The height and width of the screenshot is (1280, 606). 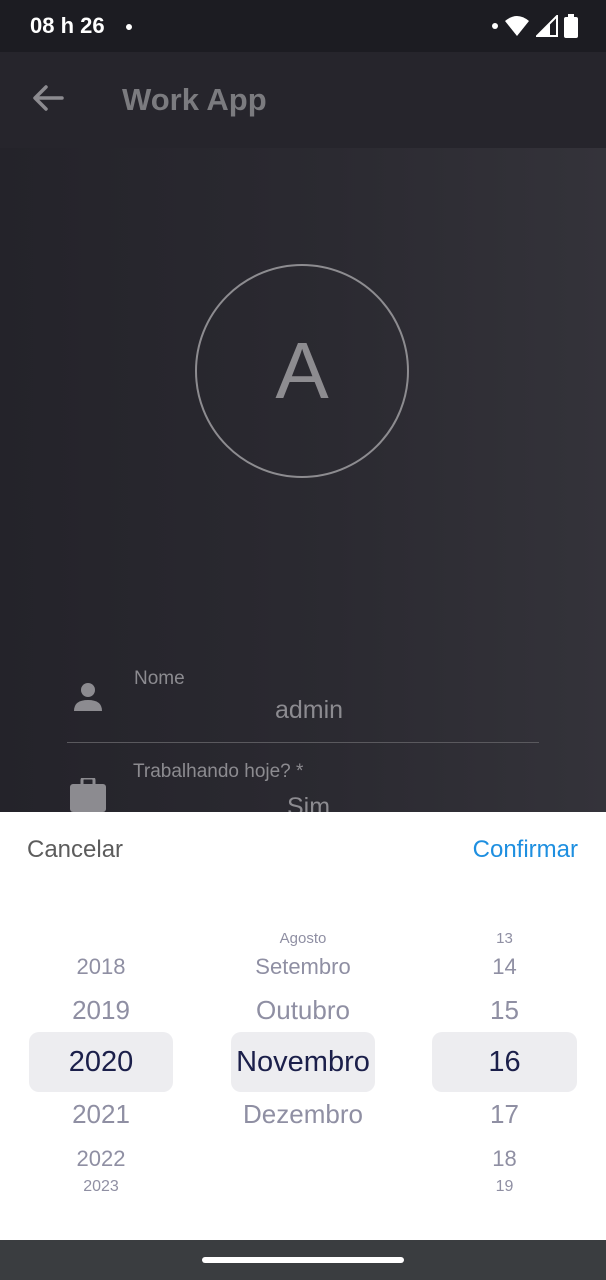 What do you see at coordinates (309, 710) in the screenshot?
I see `nome-value: admin` at bounding box center [309, 710].